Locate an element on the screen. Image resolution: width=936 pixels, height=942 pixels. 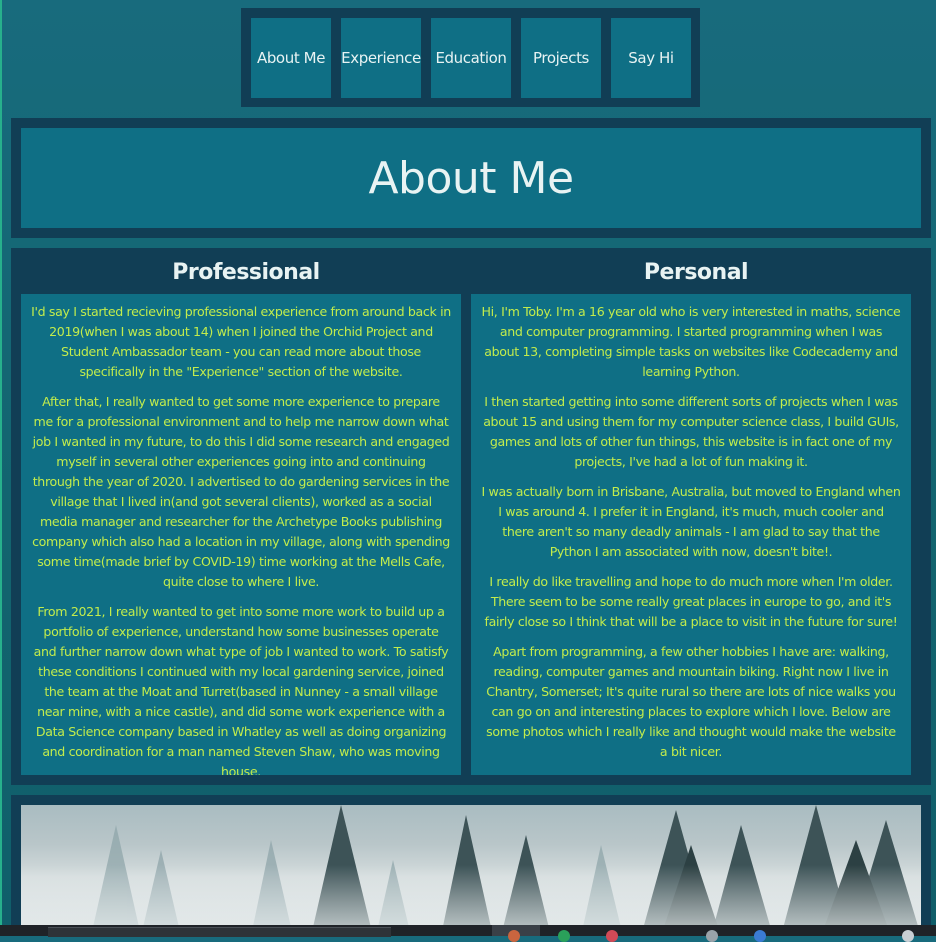
title-panel: About Me is located at coordinates (471, 178).